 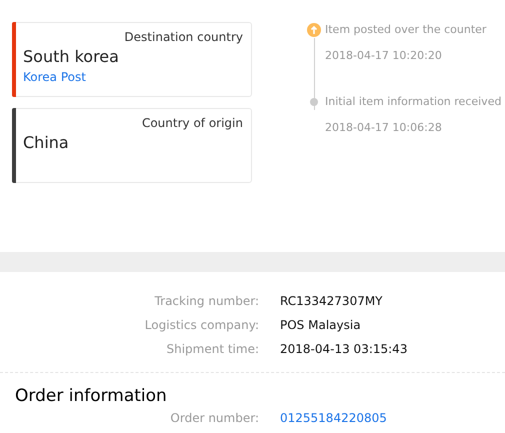 I want to click on section-title: Order information, so click(x=91, y=396).